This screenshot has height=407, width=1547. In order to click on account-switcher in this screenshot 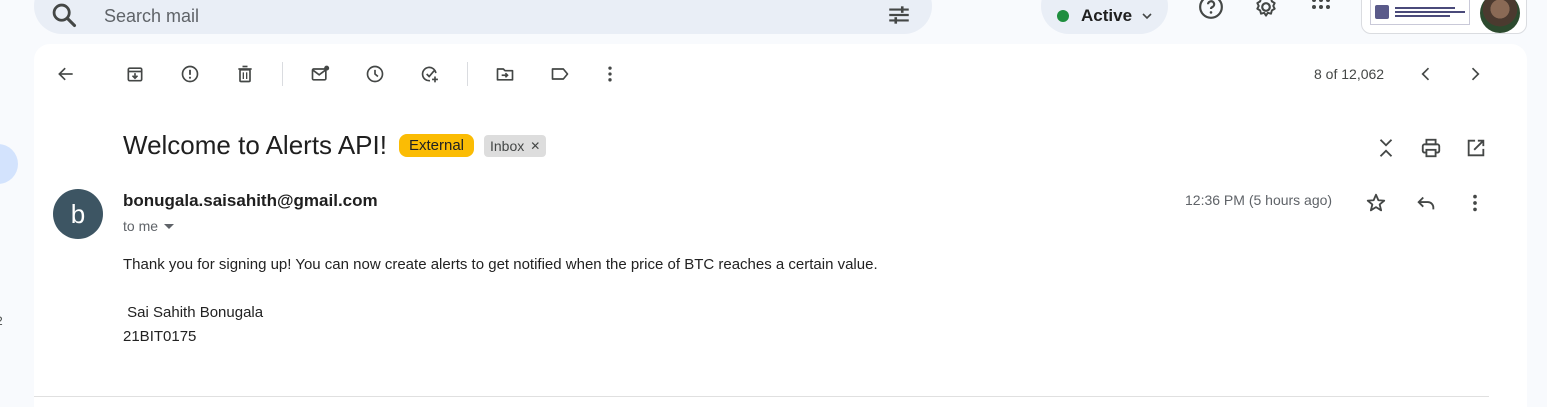, I will do `click(1444, 17)`.